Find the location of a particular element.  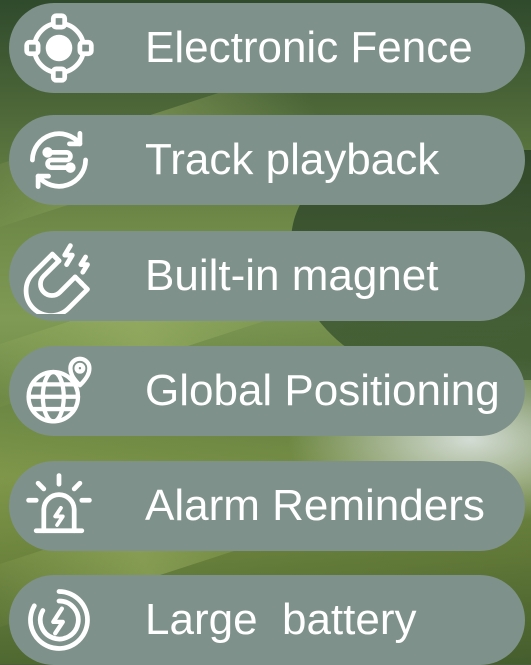

feature-track-playback: Track playback is located at coordinates (267, 160).